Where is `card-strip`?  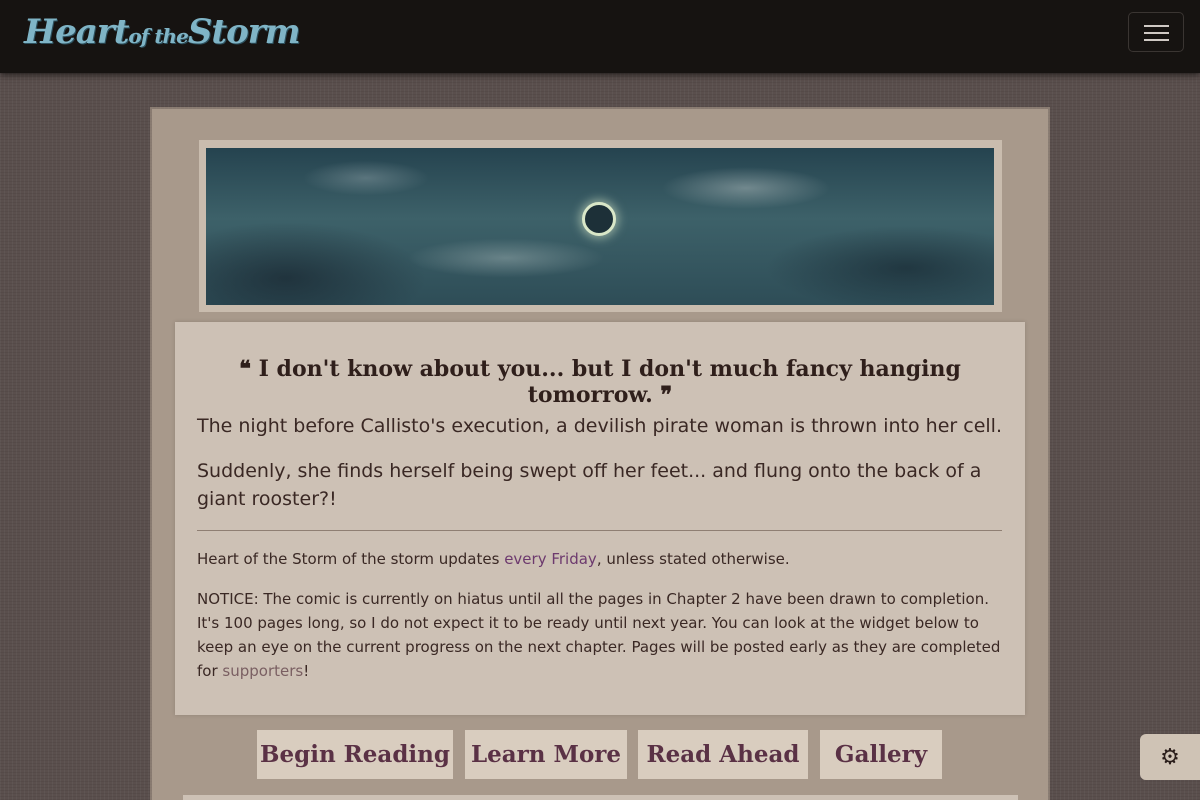 card-strip is located at coordinates (600, 797).